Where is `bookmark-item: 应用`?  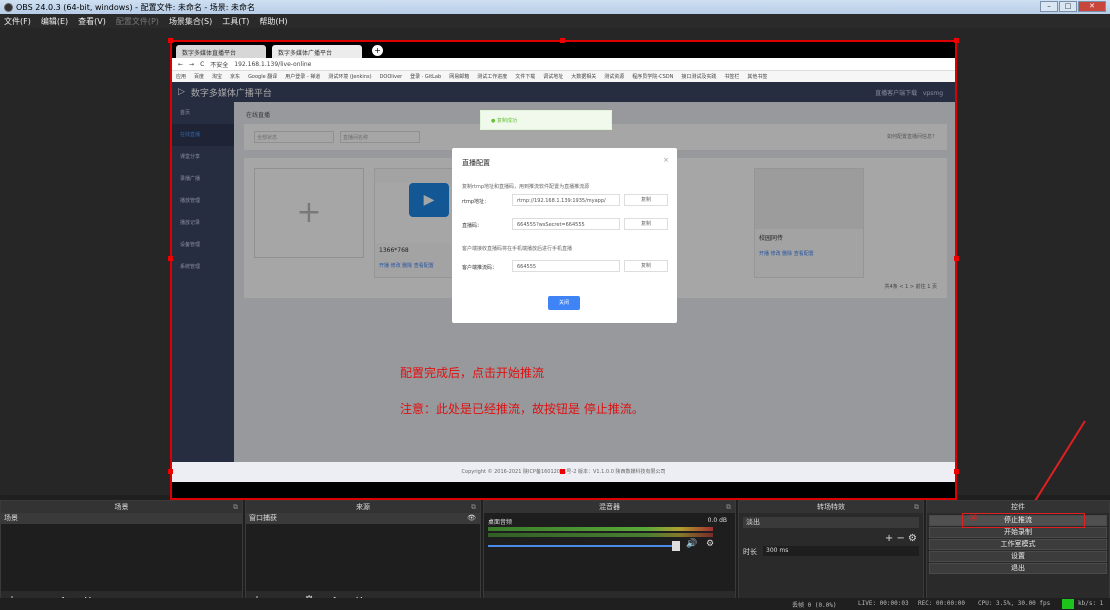
bookmark-item: 应用 is located at coordinates (181, 76).